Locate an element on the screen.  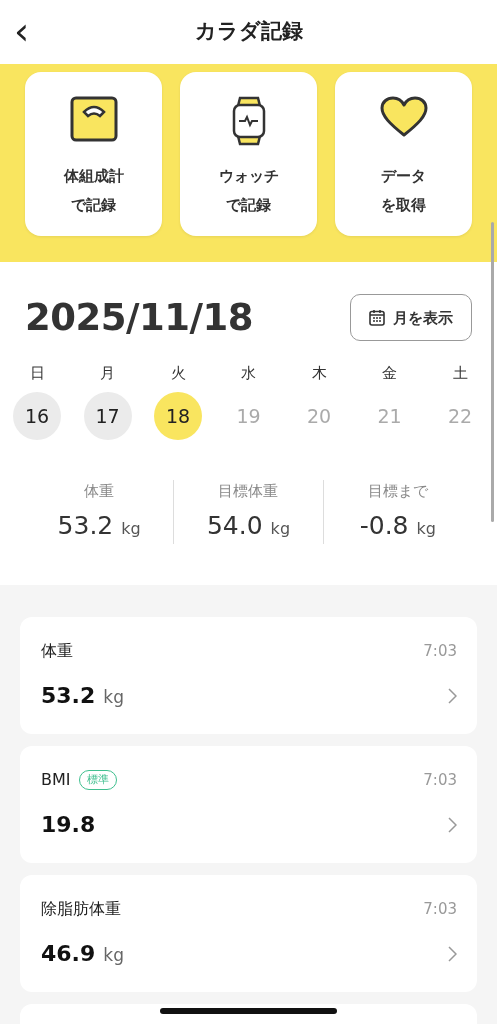
record-card: 体重 7:03 53.2 kg is located at coordinates (248, 675).